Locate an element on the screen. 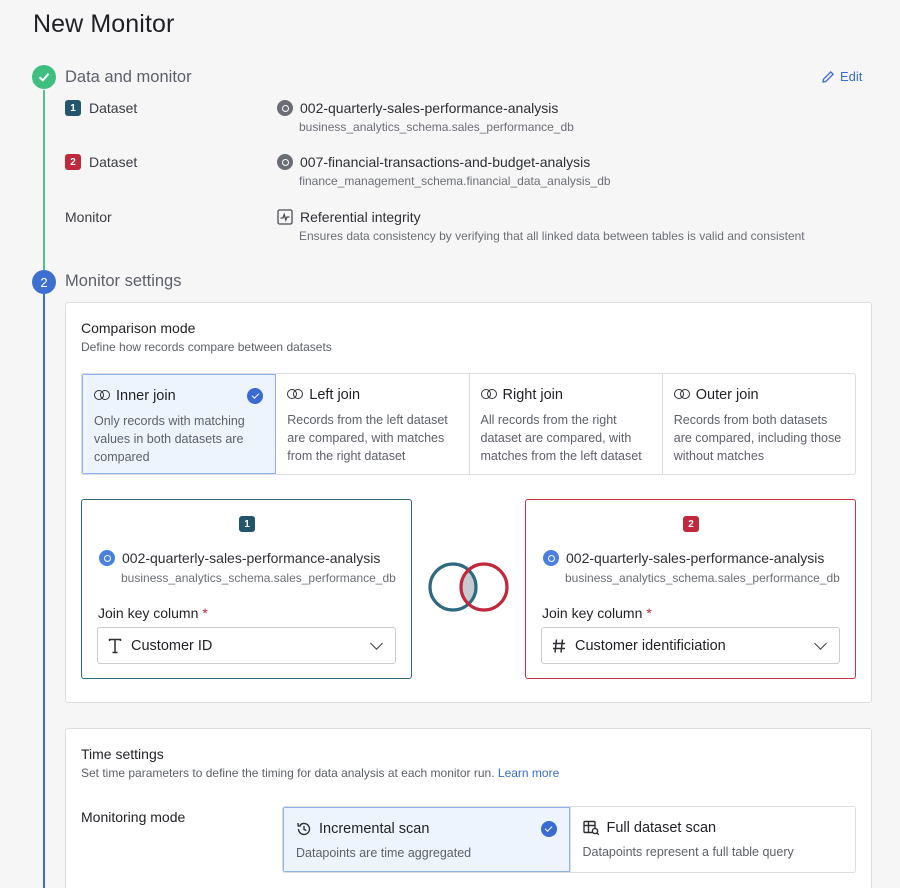  pencil-icon is located at coordinates (828, 76).